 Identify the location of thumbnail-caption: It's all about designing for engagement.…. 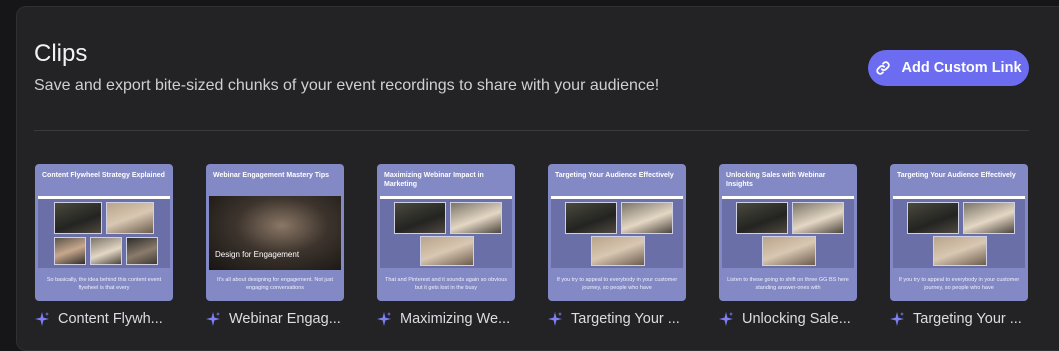
(274, 284).